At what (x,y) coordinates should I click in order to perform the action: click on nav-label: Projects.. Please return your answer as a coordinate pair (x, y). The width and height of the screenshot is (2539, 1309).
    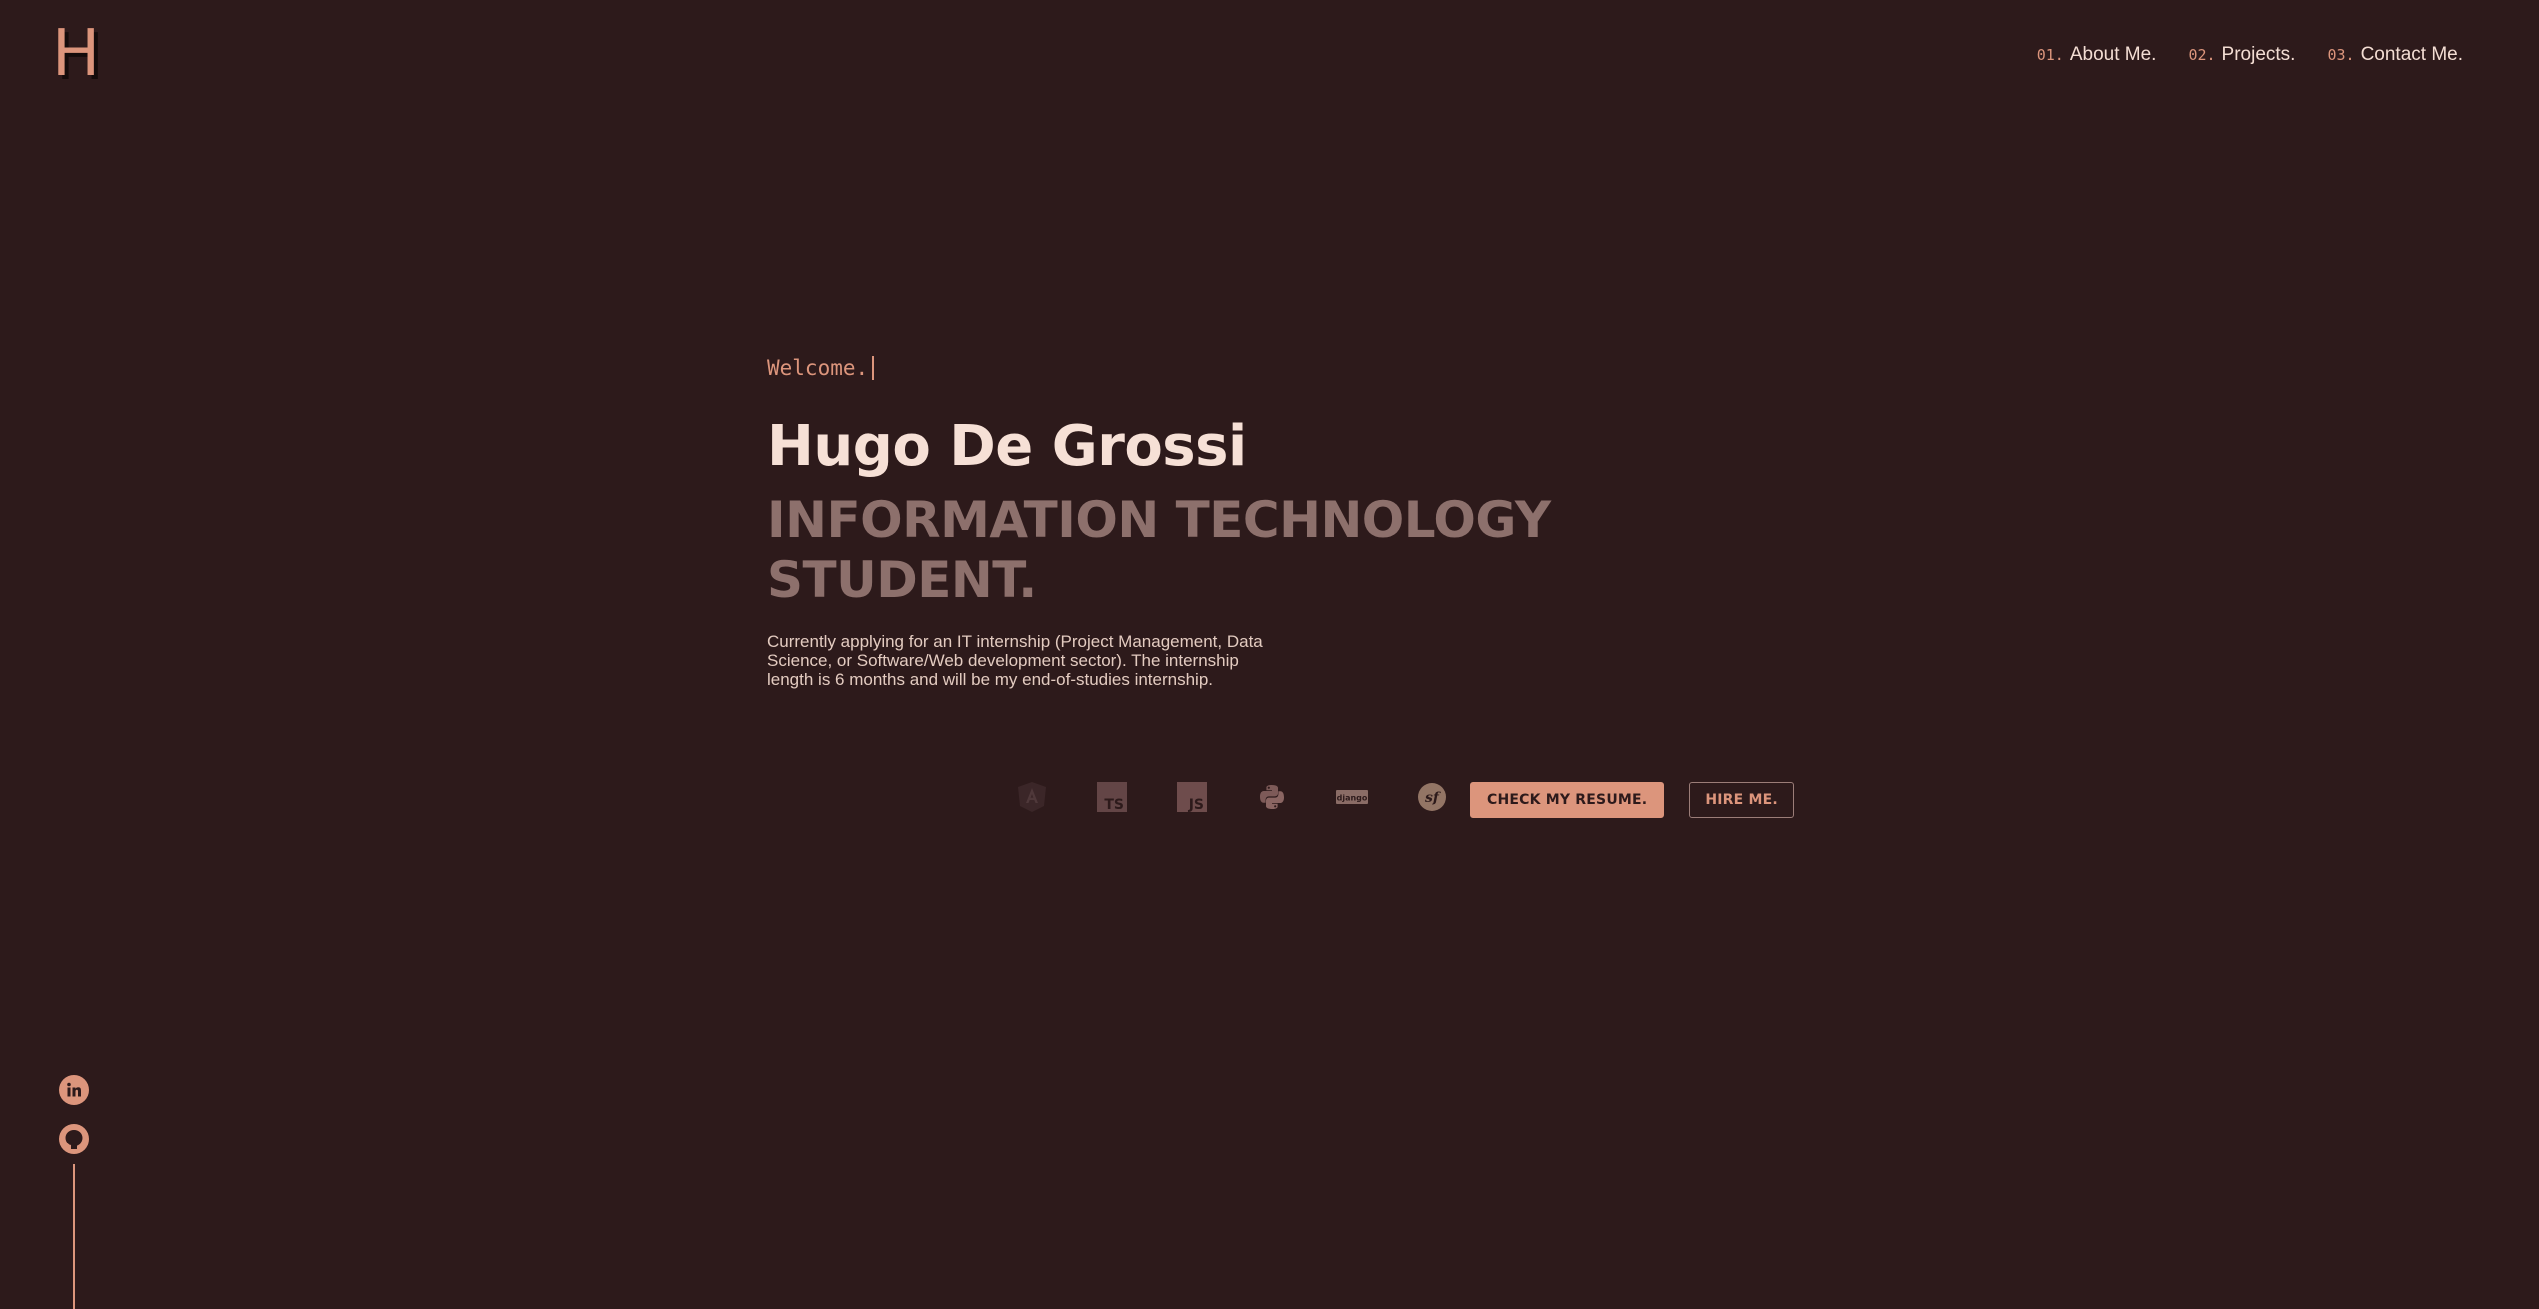
    Looking at the image, I should click on (2258, 54).